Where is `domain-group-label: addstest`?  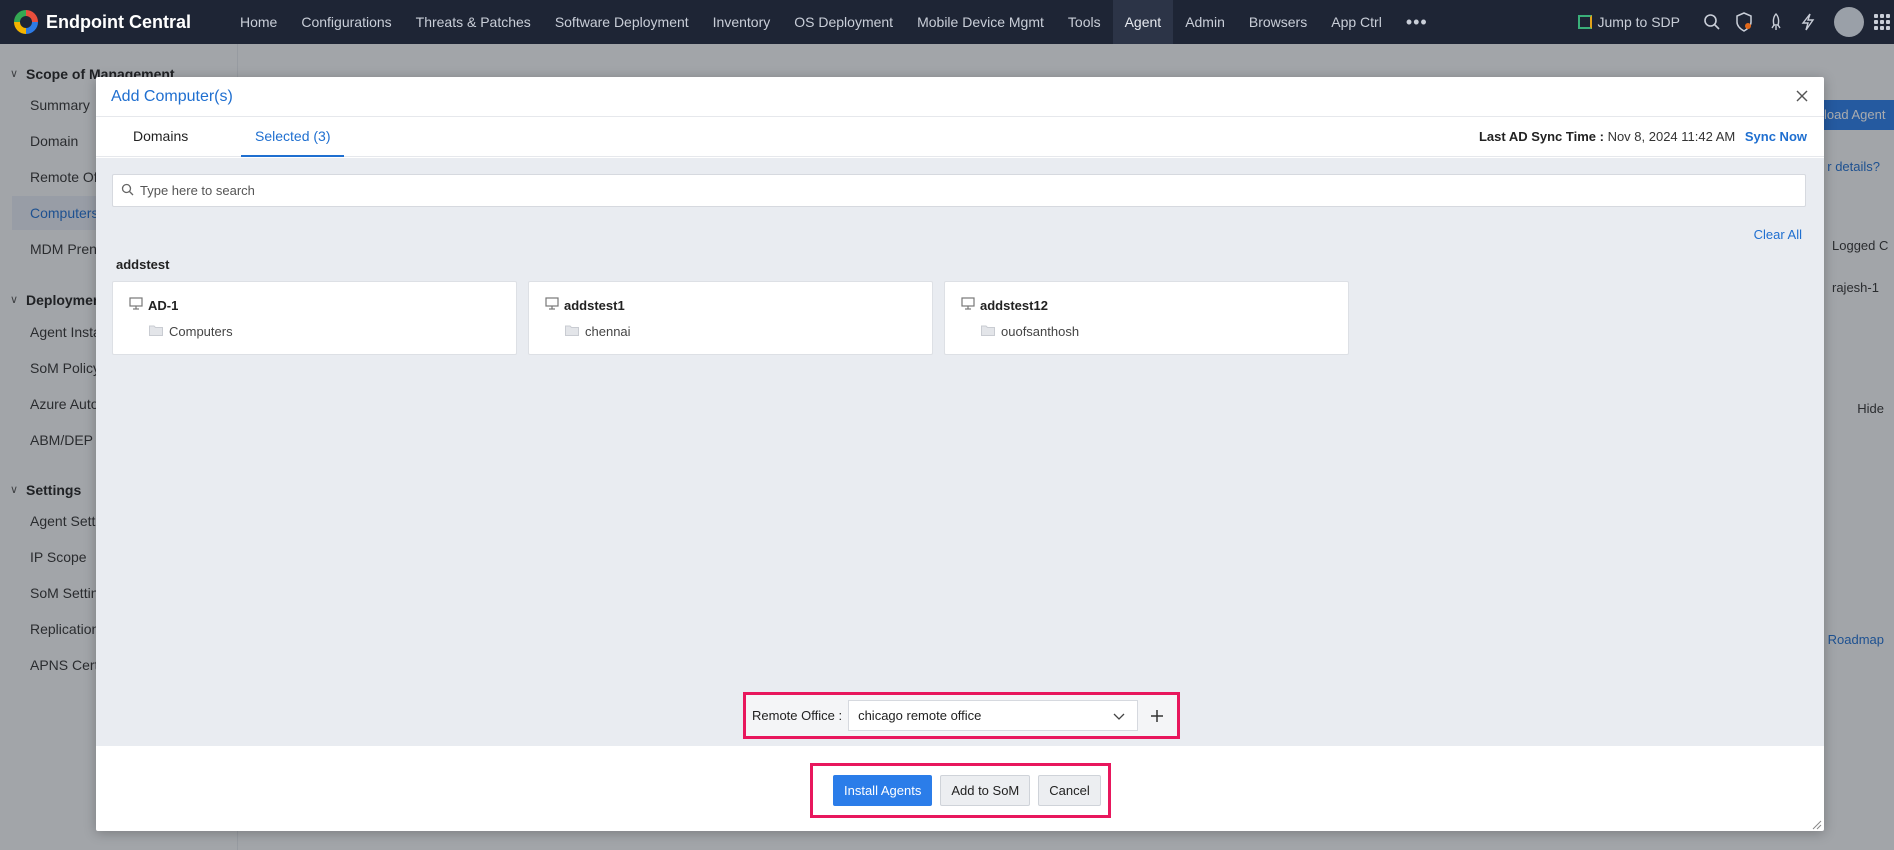 domain-group-label: addstest is located at coordinates (143, 264).